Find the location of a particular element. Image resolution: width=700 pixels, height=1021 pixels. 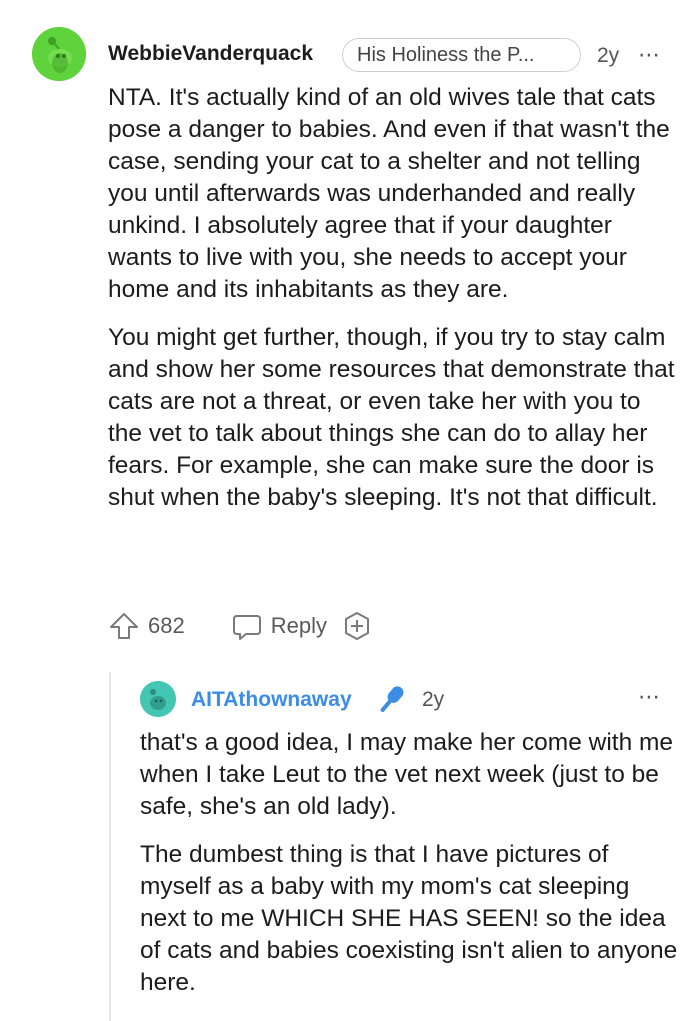

comment-actions: 682 Reply is located at coordinates (240, 626).